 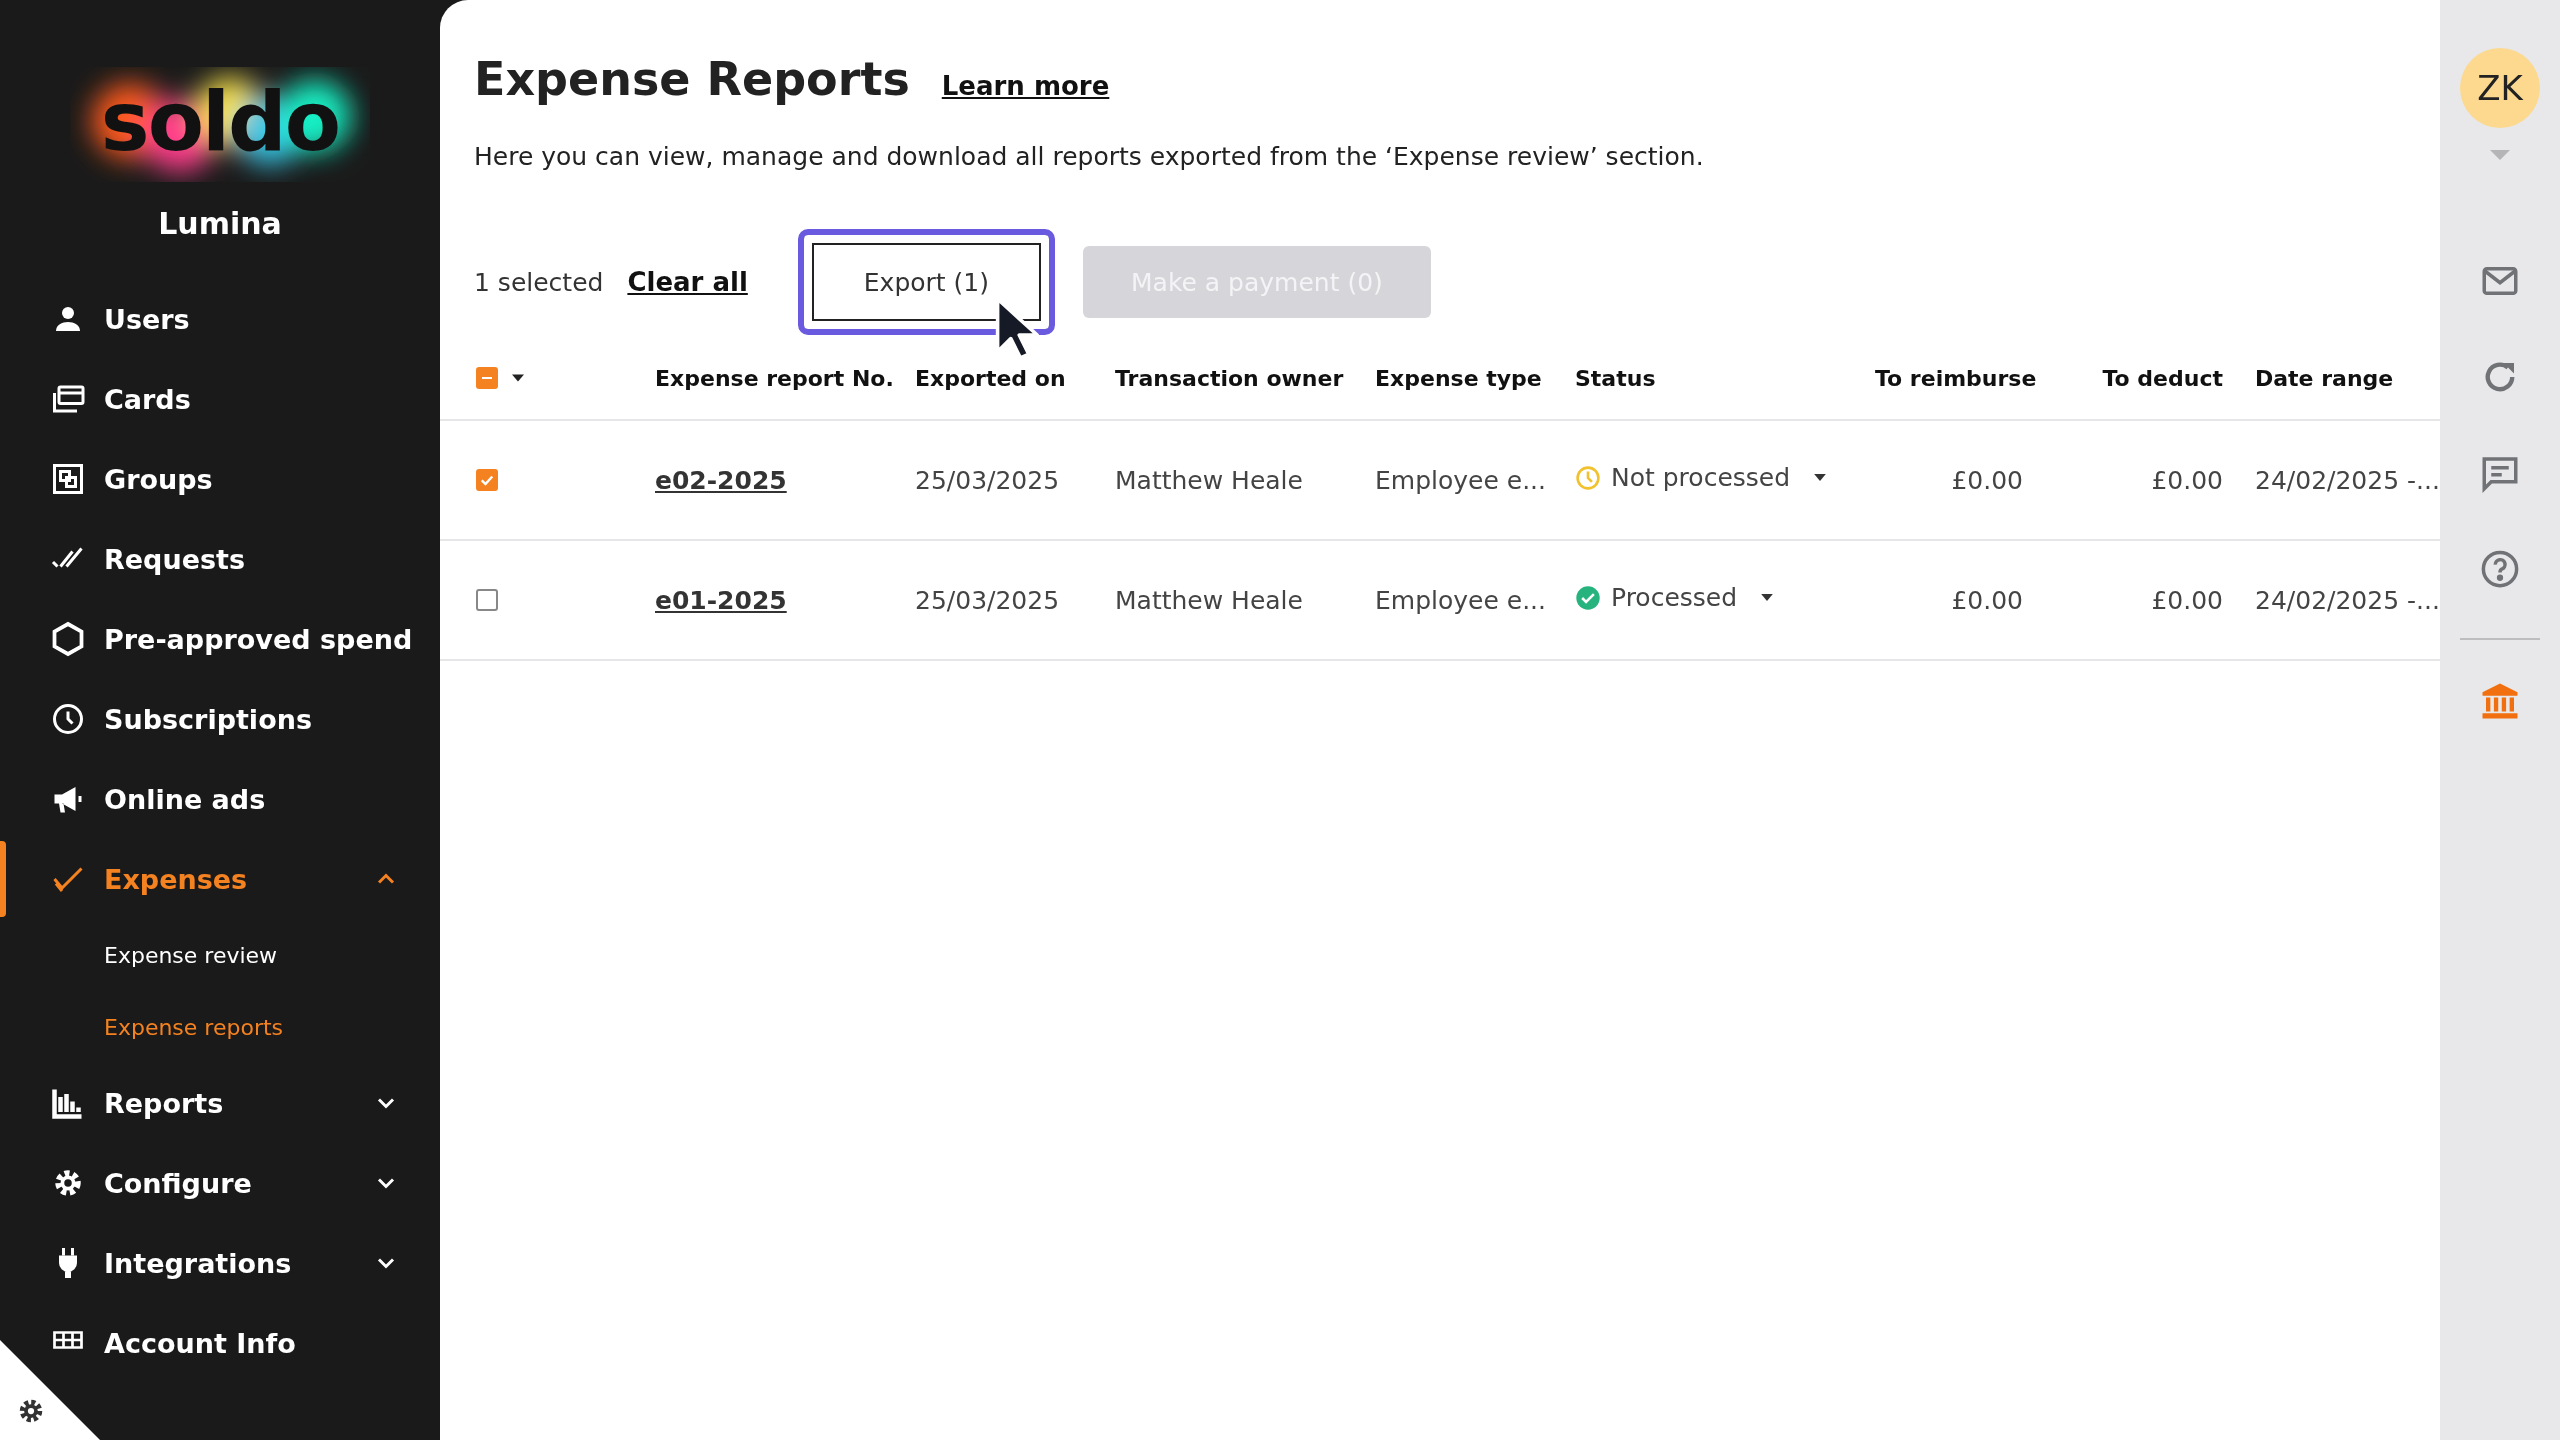 What do you see at coordinates (220, 639) in the screenshot?
I see `nav-item: Pre-approved spend` at bounding box center [220, 639].